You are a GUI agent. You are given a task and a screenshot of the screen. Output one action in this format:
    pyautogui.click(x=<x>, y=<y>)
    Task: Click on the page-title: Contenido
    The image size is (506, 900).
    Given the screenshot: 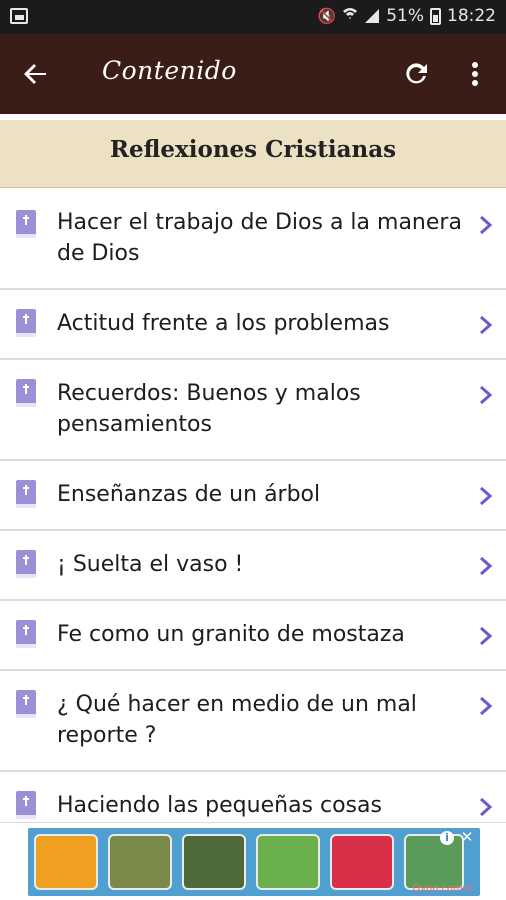 What is the action you would take?
    pyautogui.click(x=169, y=70)
    